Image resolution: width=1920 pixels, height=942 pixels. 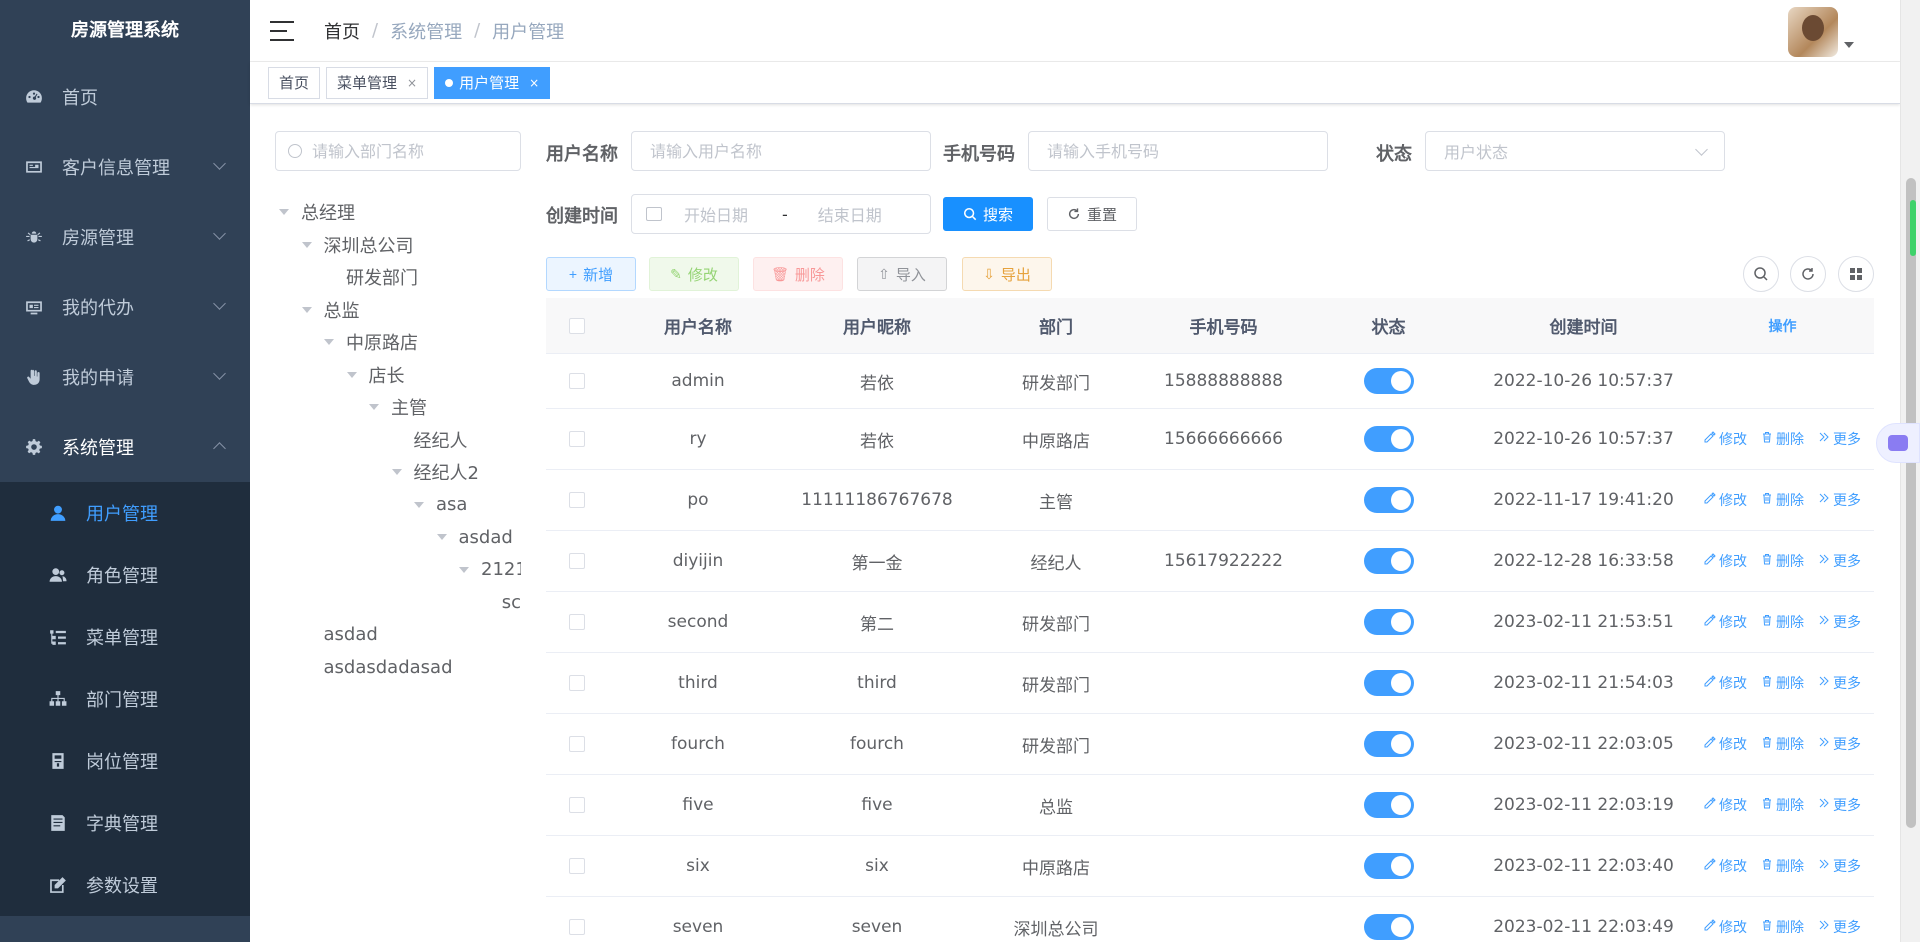 What do you see at coordinates (398, 407) in the screenshot?
I see `tree-node: 主管` at bounding box center [398, 407].